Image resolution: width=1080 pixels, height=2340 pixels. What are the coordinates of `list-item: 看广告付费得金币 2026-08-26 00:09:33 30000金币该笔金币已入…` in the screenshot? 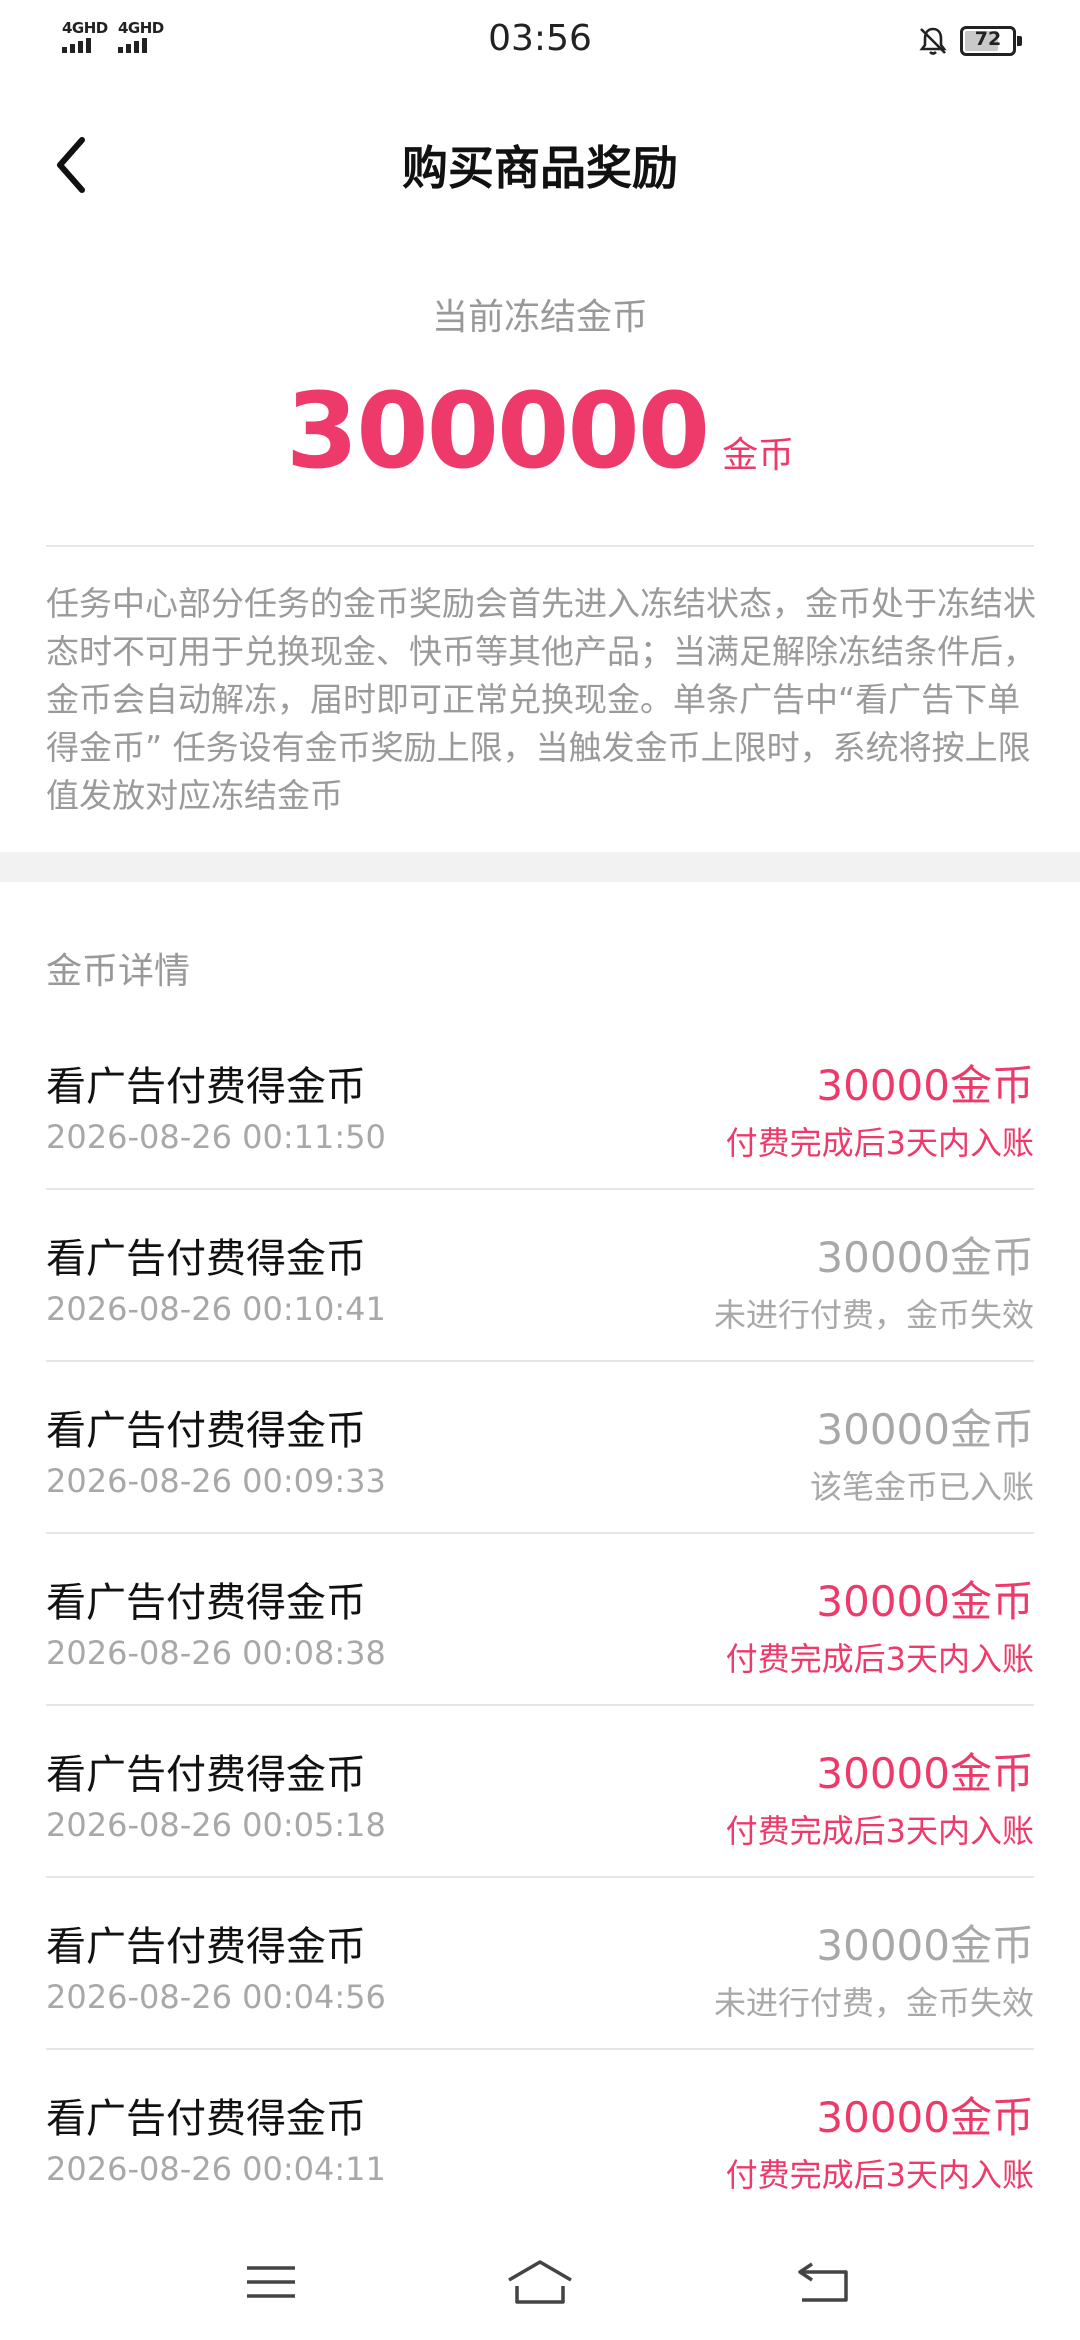 It's located at (540, 1448).